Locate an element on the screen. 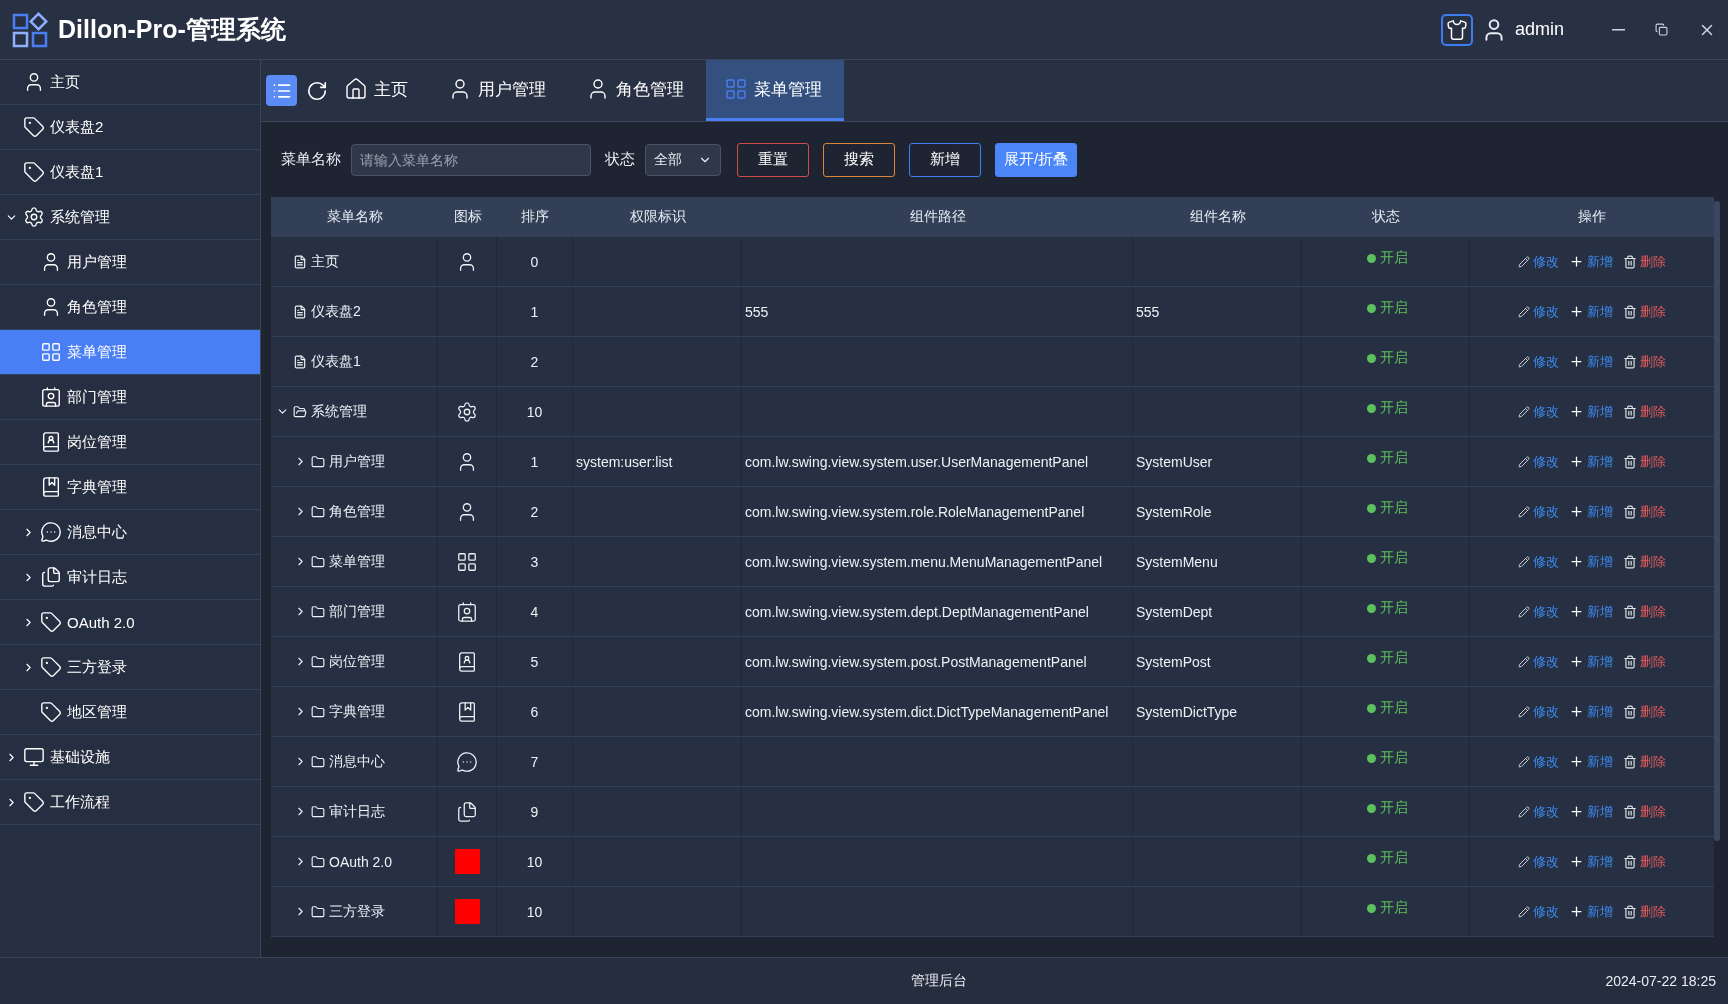 The height and width of the screenshot is (1004, 1728). search-button: 搜索 is located at coordinates (859, 159).